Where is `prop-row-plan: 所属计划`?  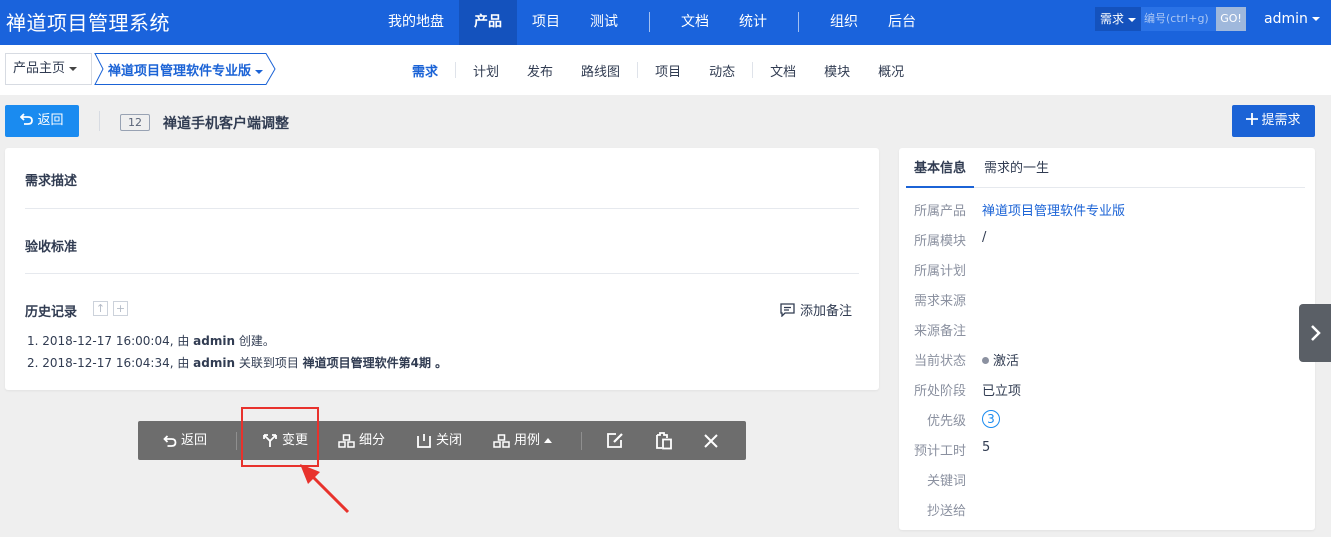
prop-row-plan: 所属计划 is located at coordinates (939, 271).